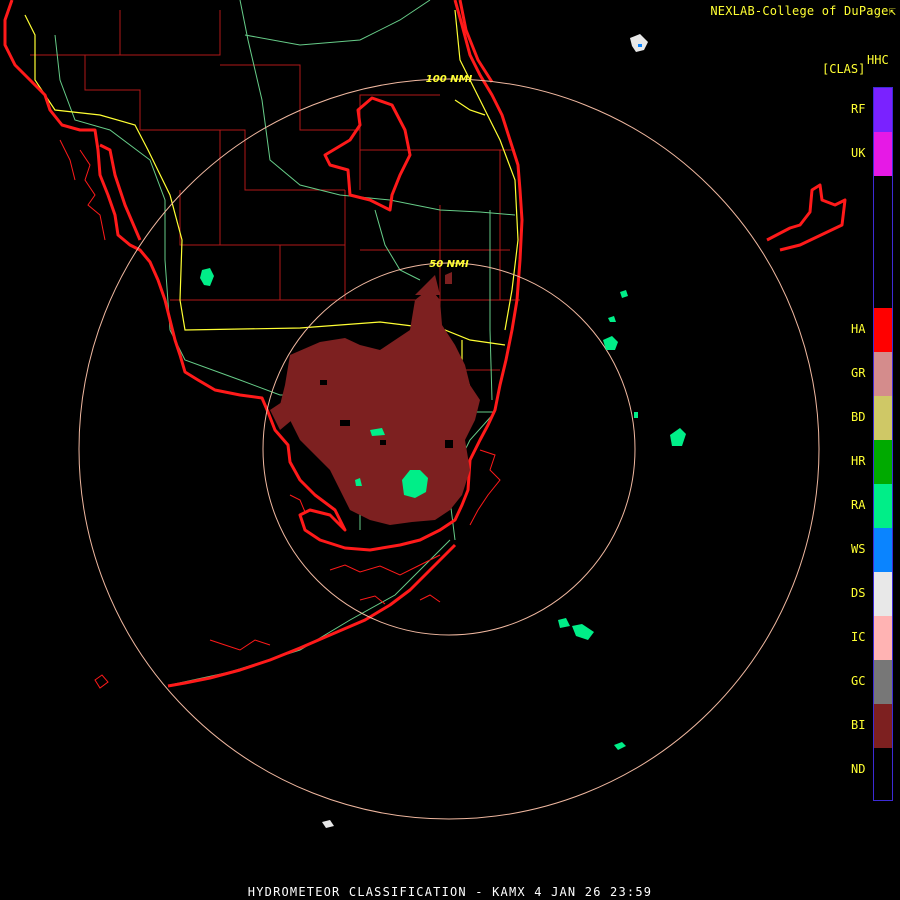 The width and height of the screenshot is (900, 900). I want to click on legend-label-gr: GR, so click(858, 373).